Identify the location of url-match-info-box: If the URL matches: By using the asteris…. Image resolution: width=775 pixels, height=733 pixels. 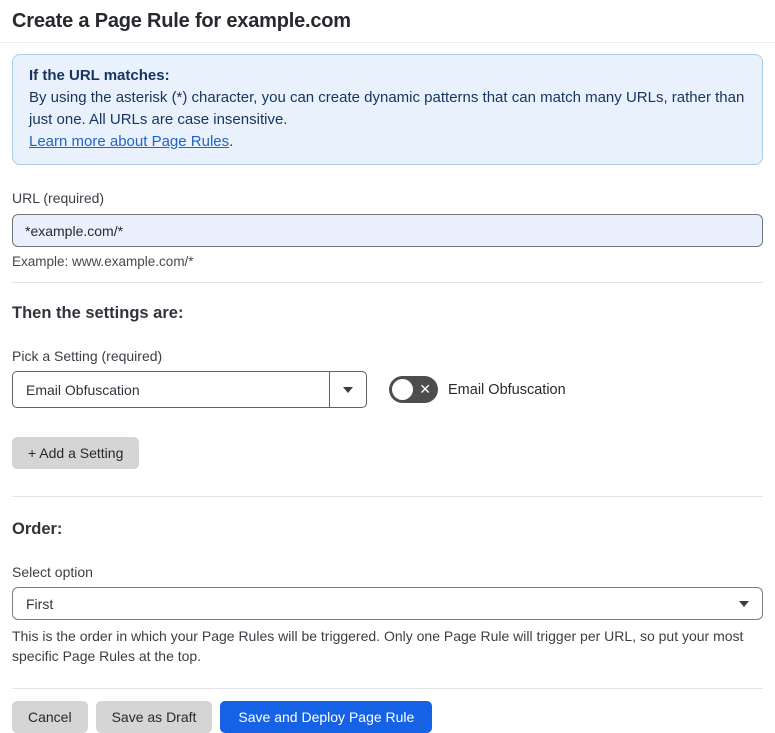
(387, 109).